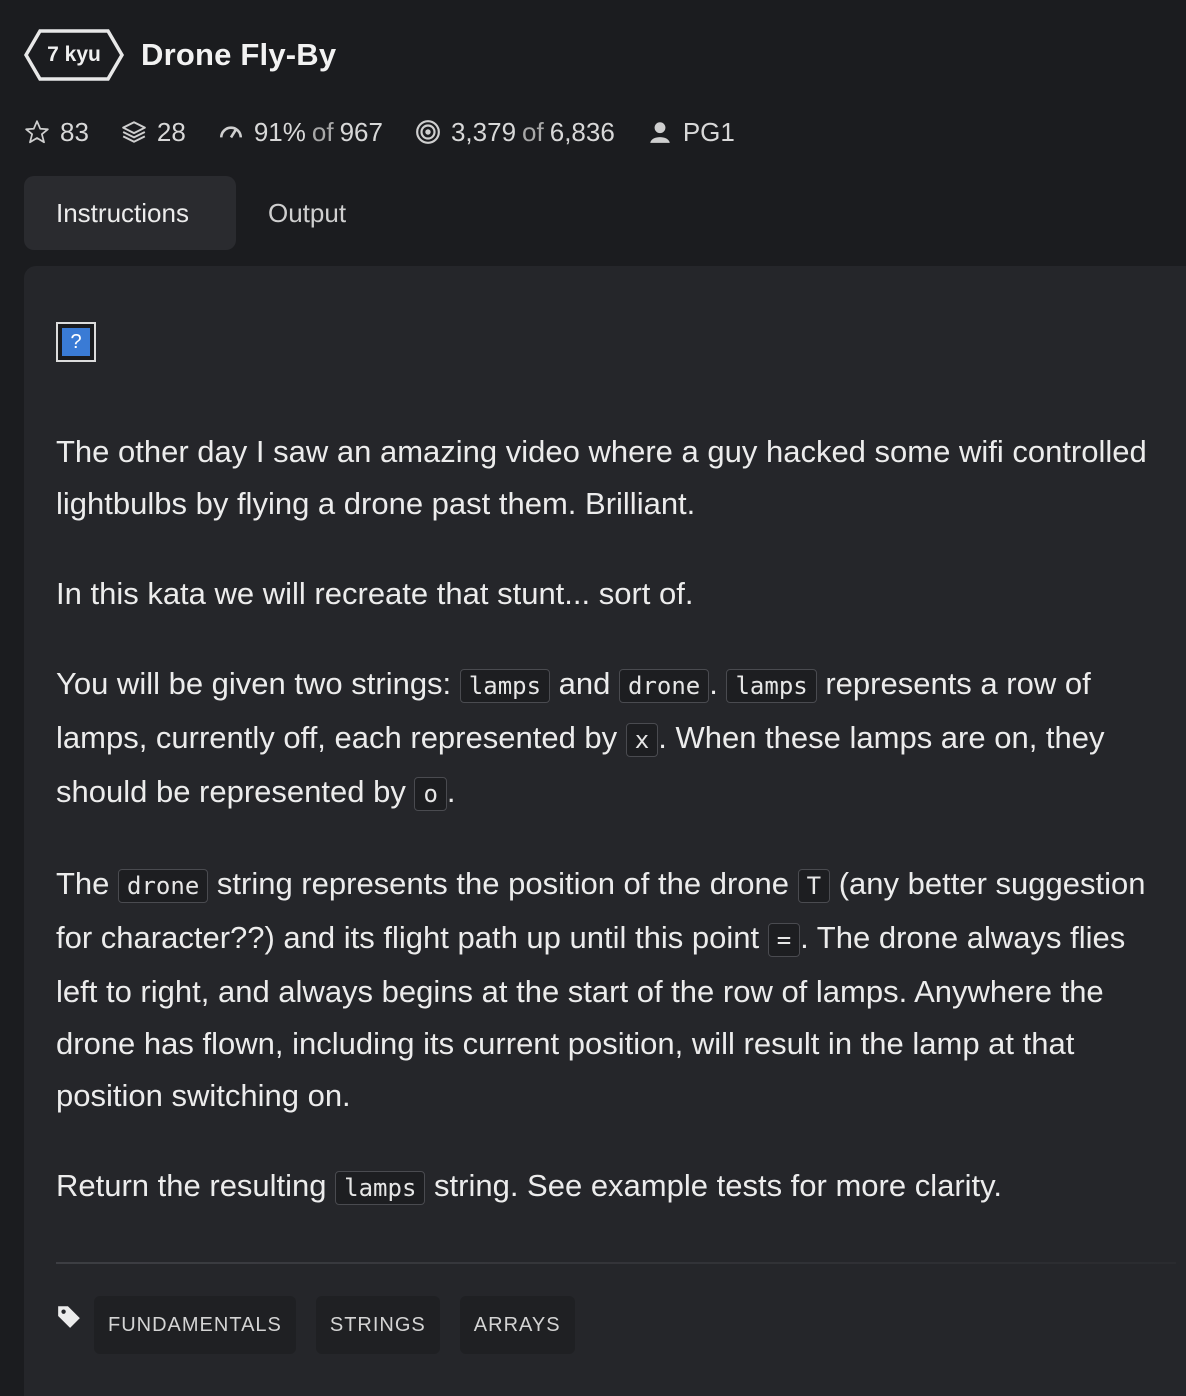  What do you see at coordinates (616, 1263) in the screenshot?
I see `divider` at bounding box center [616, 1263].